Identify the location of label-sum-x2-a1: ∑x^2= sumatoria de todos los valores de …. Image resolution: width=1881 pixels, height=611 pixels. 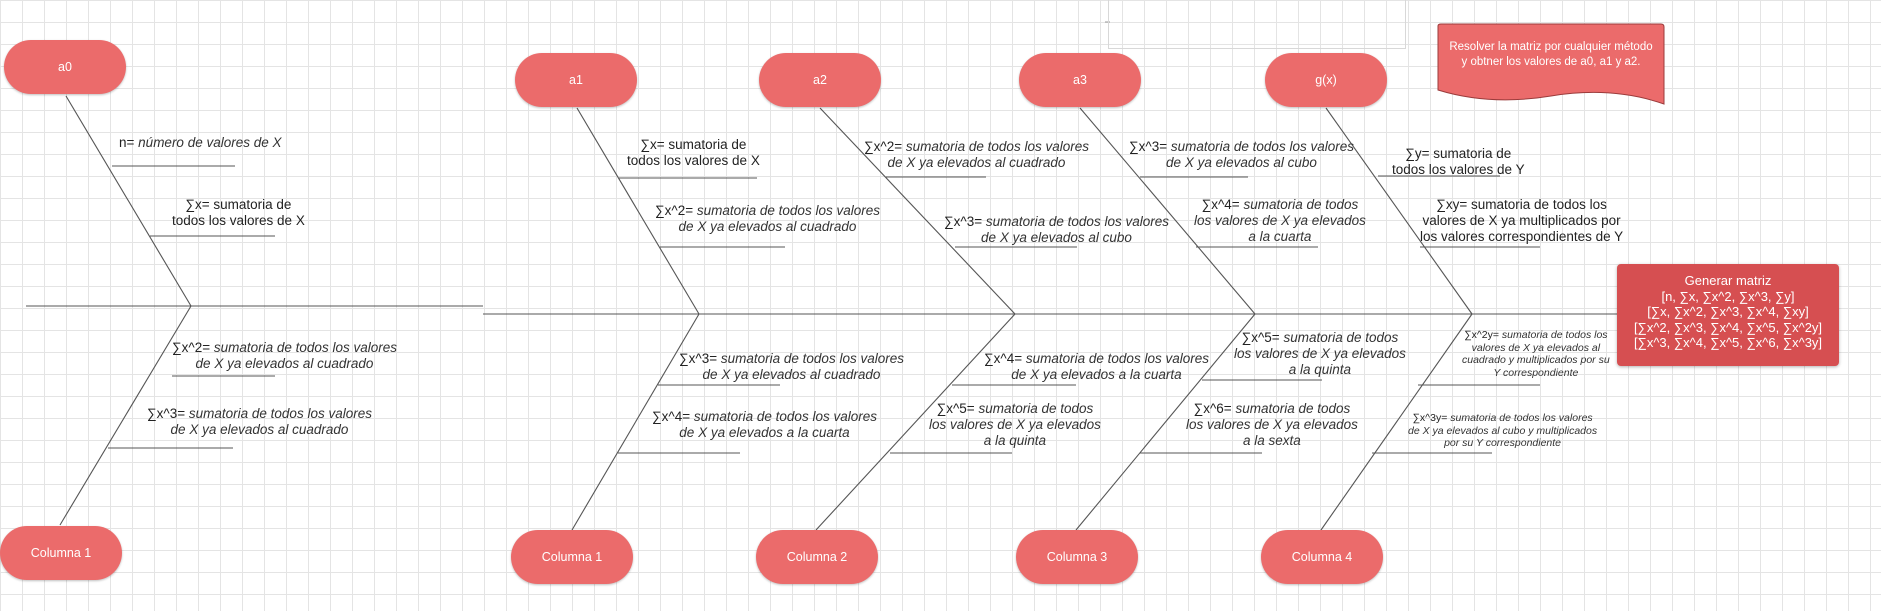
(767, 218).